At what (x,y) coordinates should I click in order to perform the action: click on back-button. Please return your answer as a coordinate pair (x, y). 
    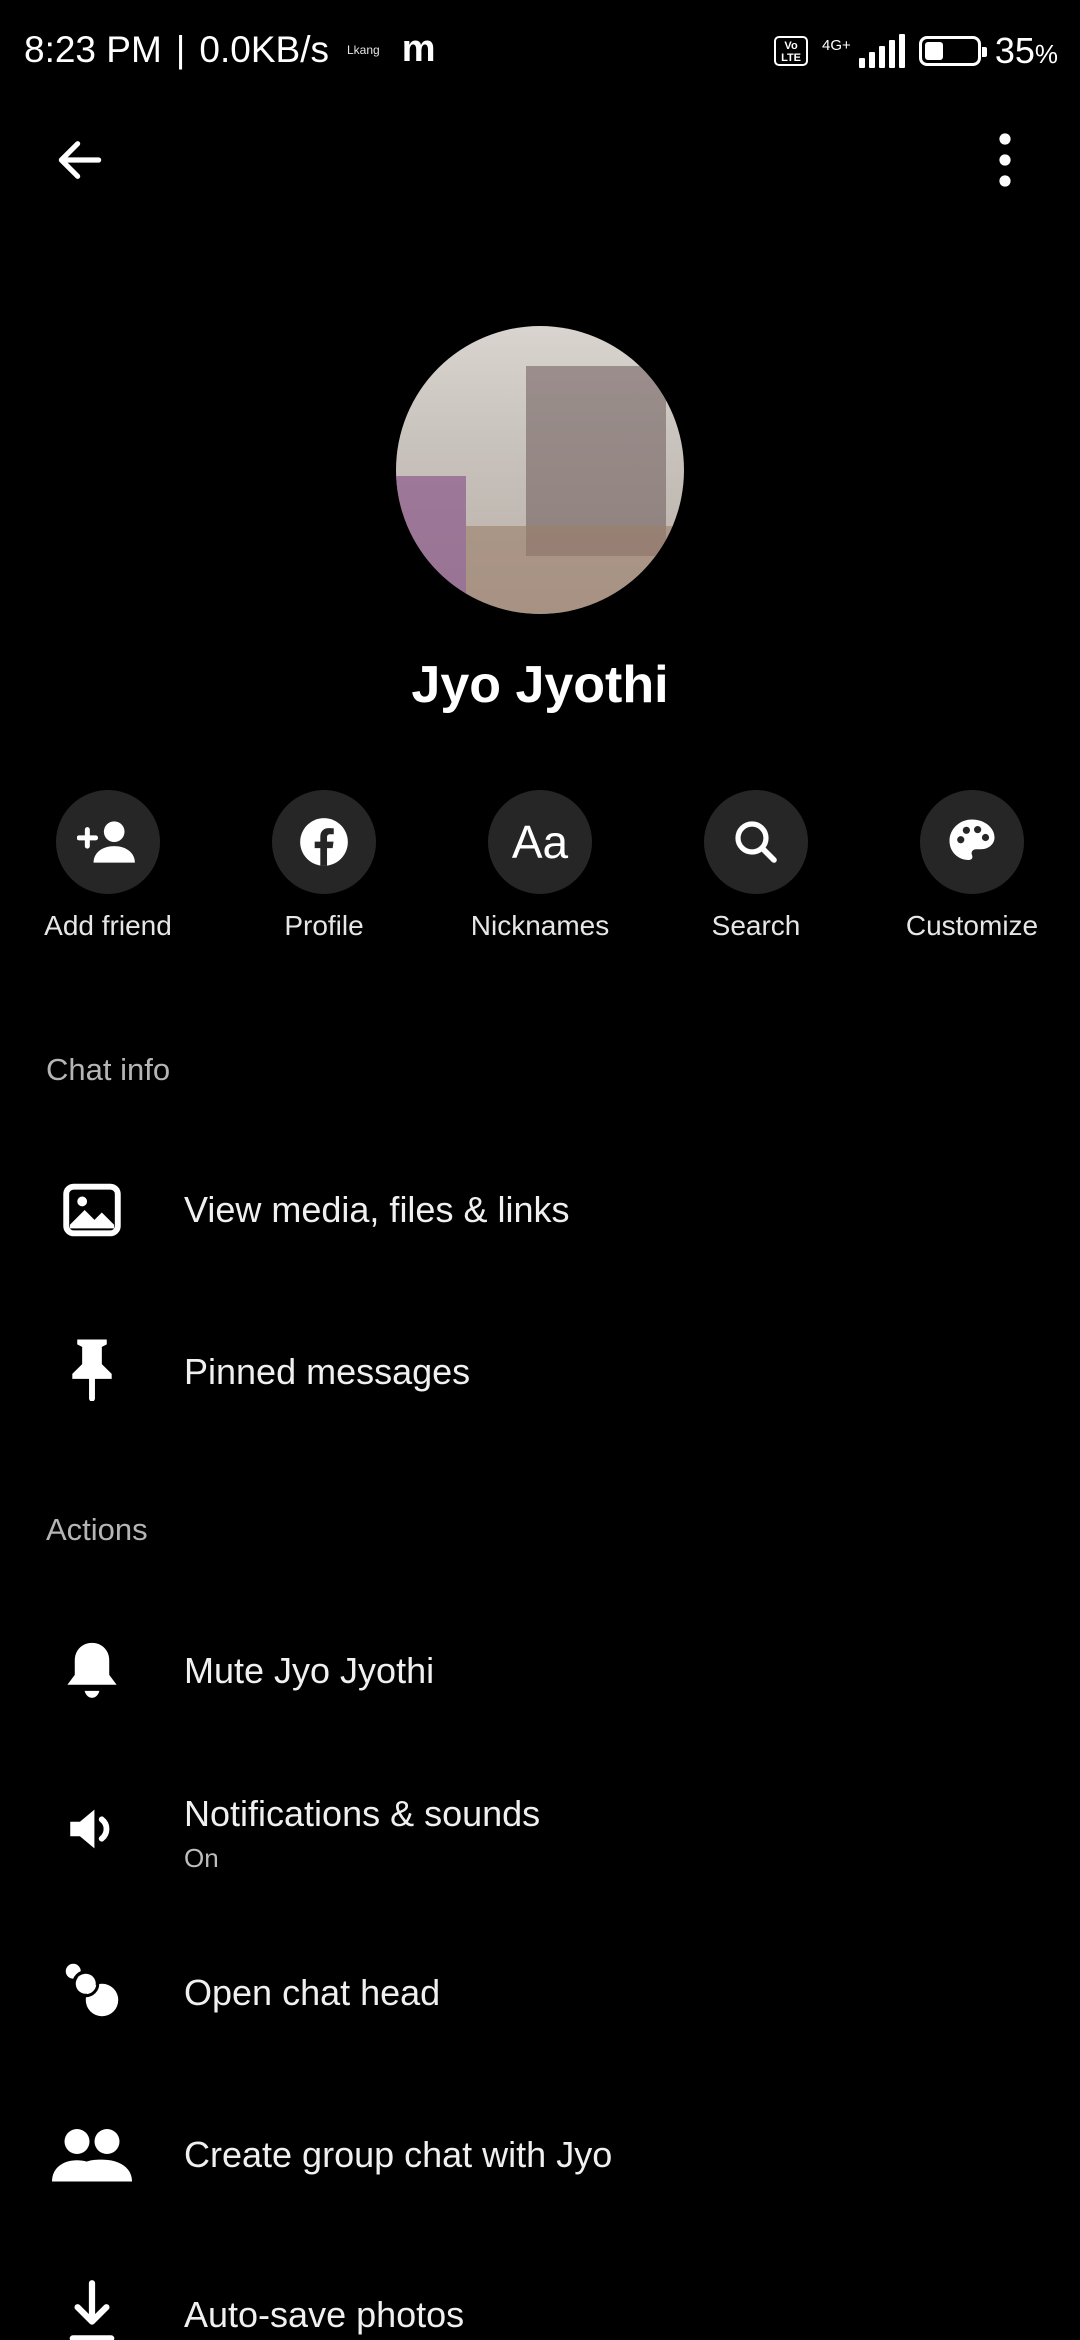
    Looking at the image, I should click on (80, 160).